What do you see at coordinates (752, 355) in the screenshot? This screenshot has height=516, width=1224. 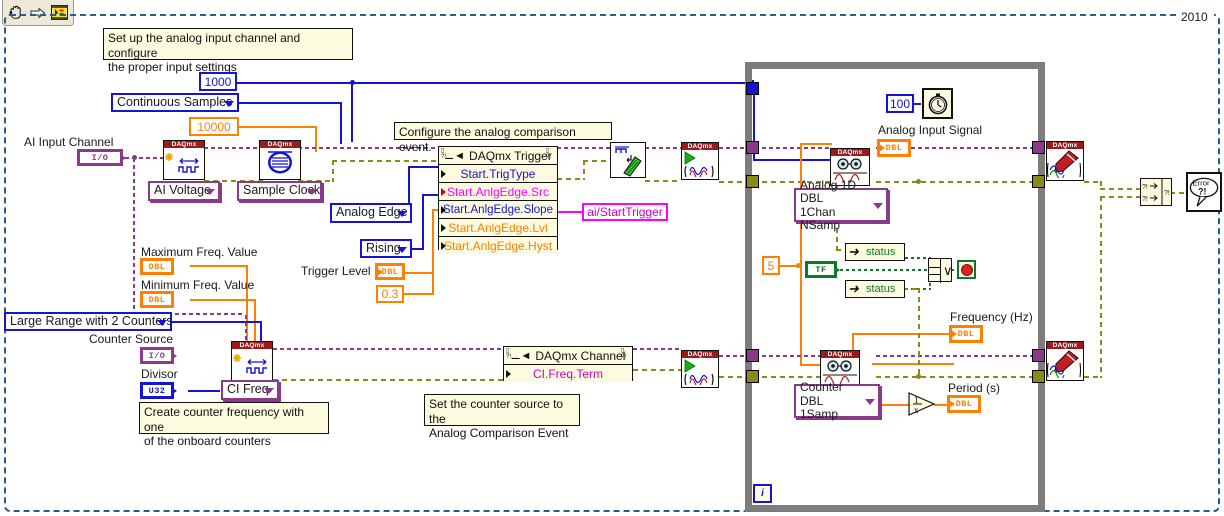 I see `loop-tunnel-counter-task-in` at bounding box center [752, 355].